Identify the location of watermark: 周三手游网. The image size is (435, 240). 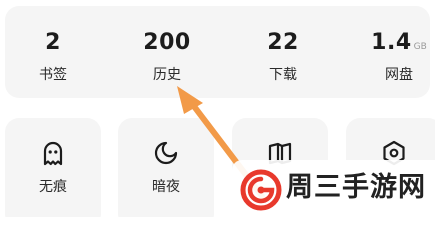
(333, 188).